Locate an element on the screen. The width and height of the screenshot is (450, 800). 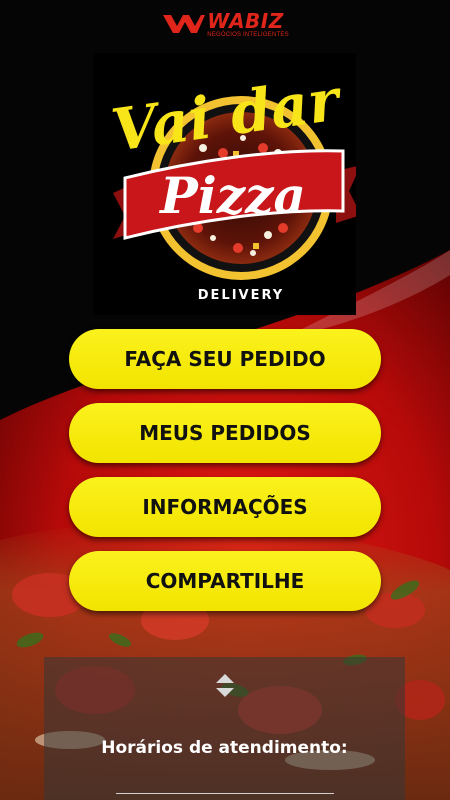
information-button: INFORMAÇÕES is located at coordinates (225, 507).